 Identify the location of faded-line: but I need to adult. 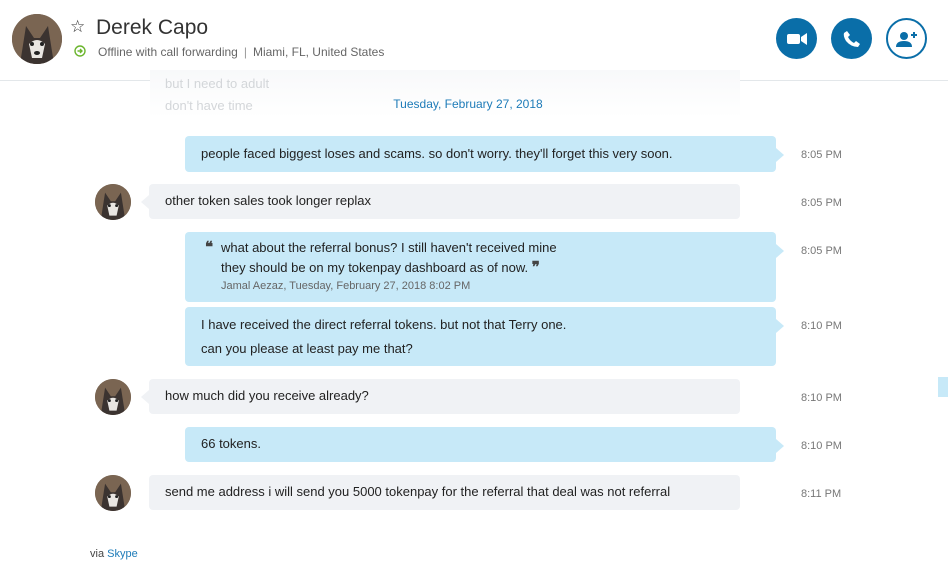
(217, 83).